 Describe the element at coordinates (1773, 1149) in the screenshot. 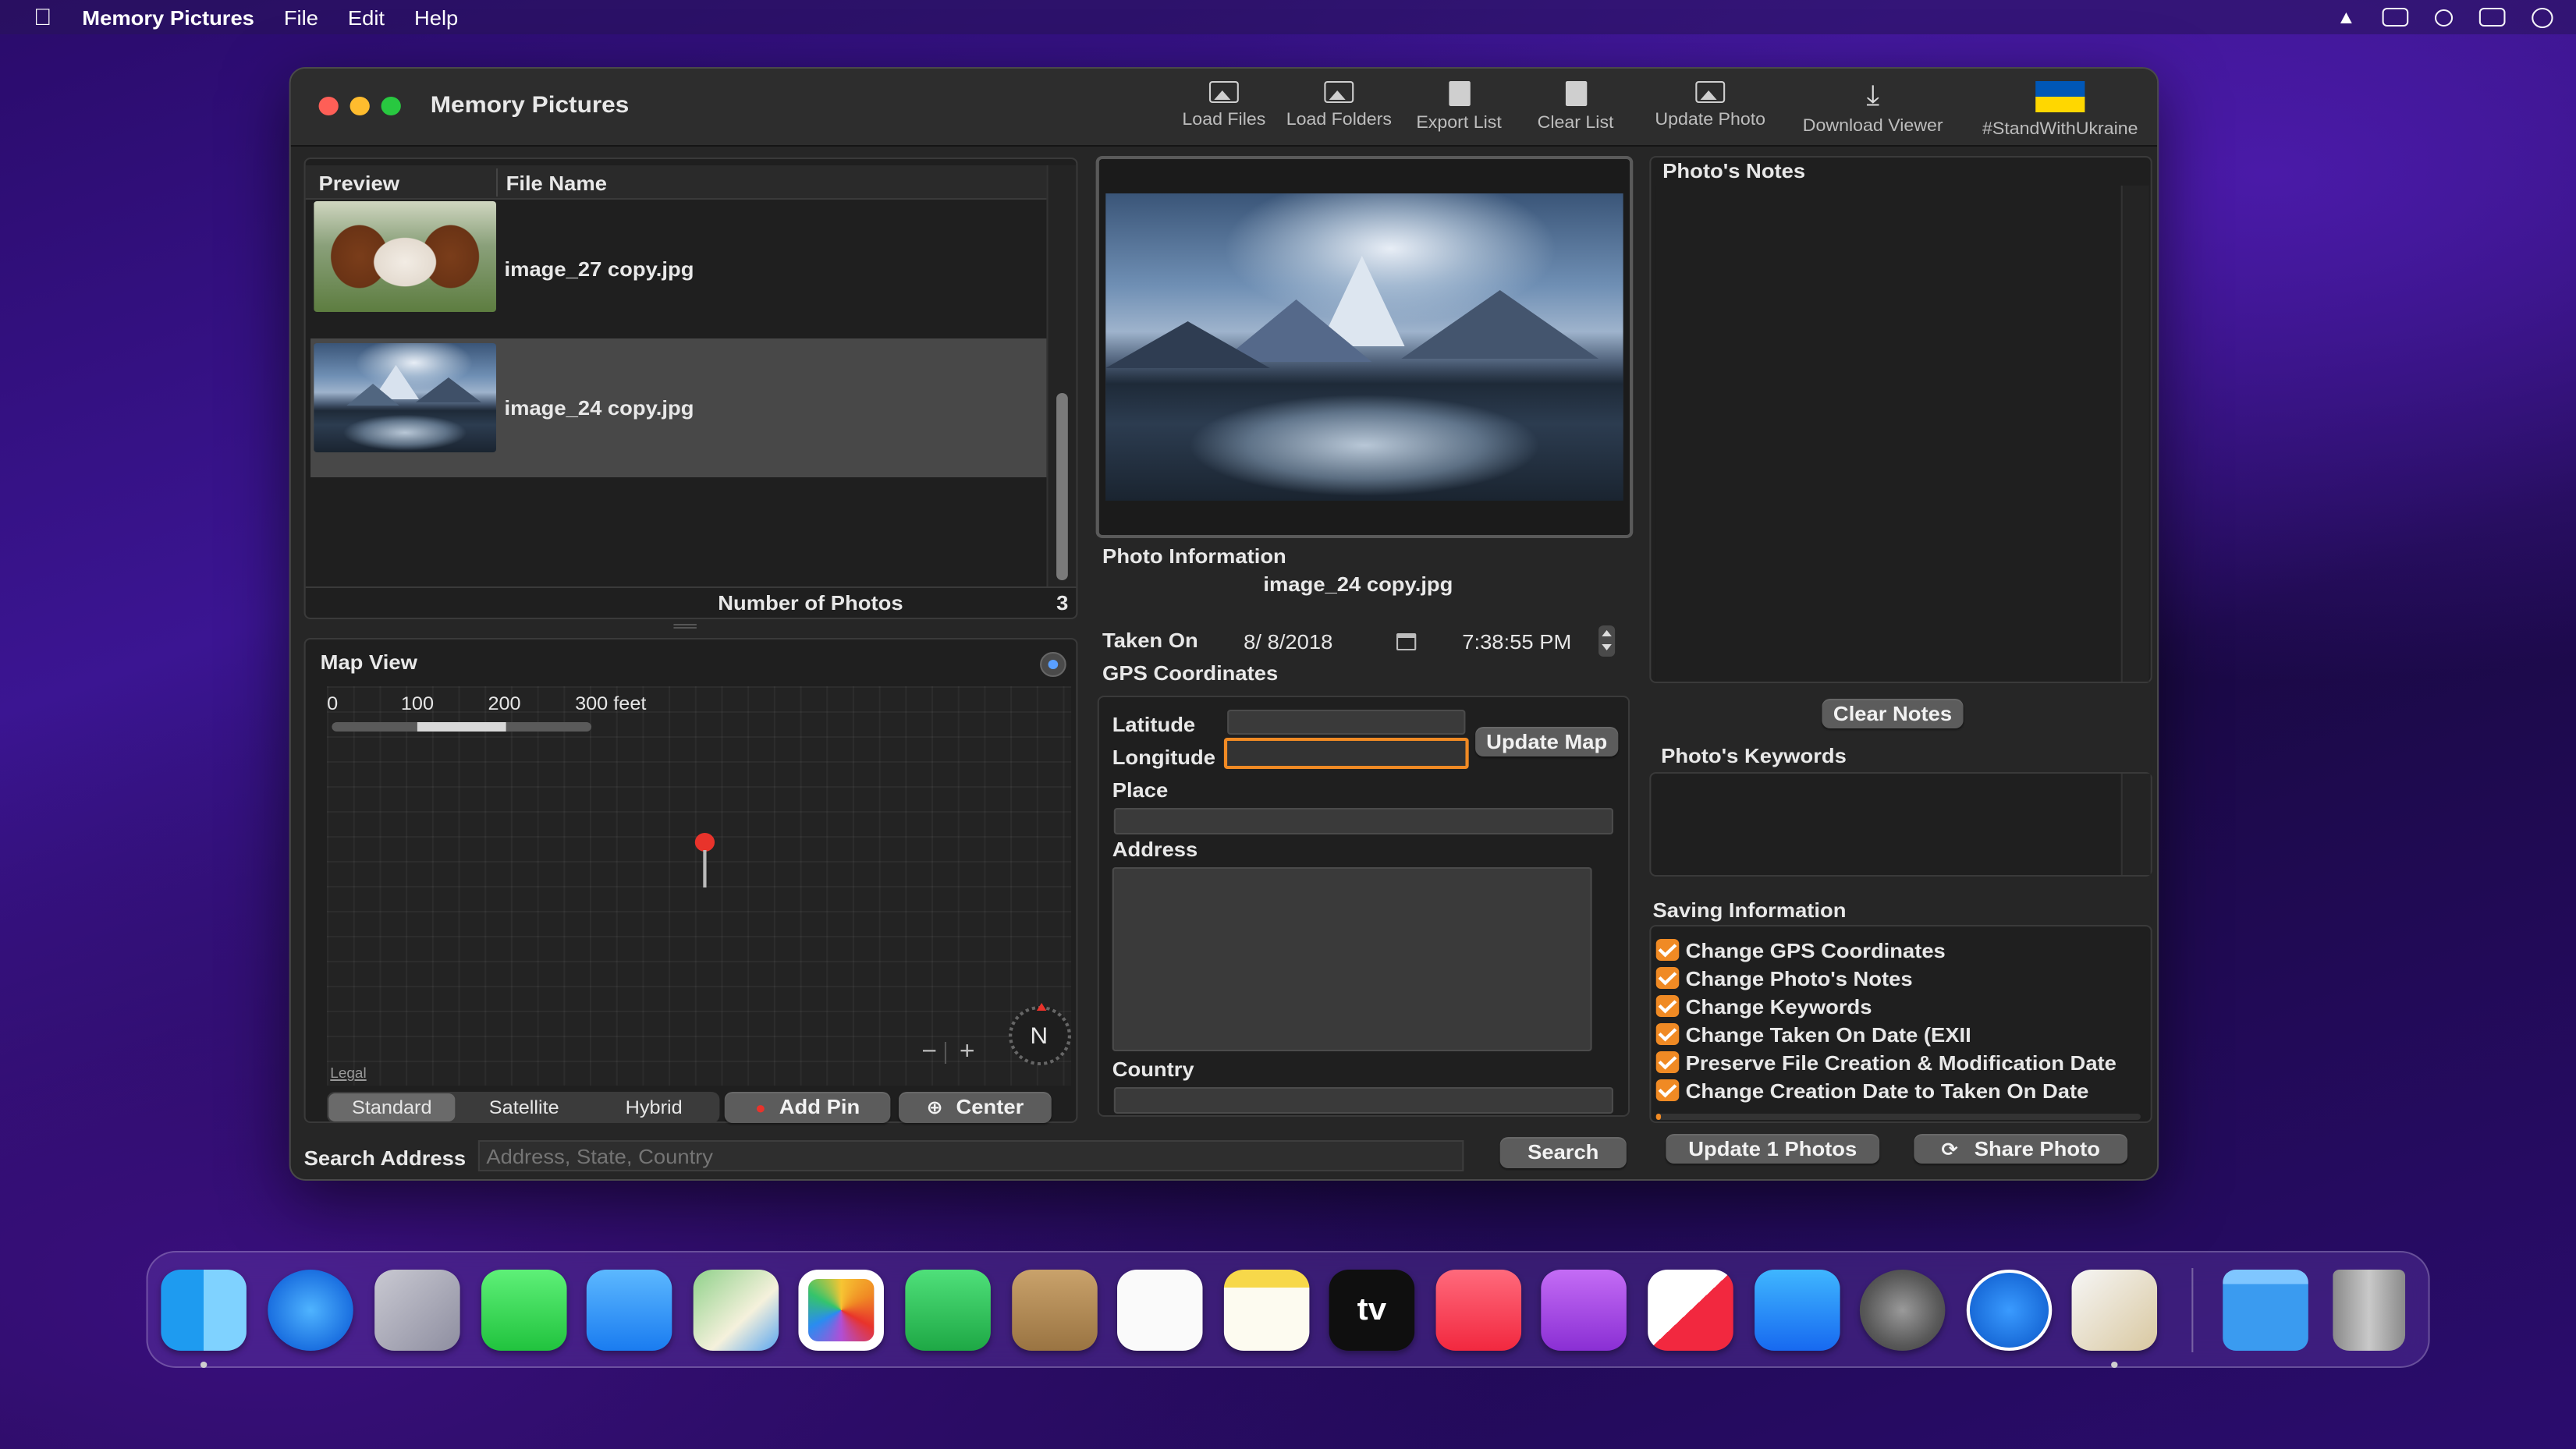

I see `update-photos-button: Update 1 Photos` at that location.